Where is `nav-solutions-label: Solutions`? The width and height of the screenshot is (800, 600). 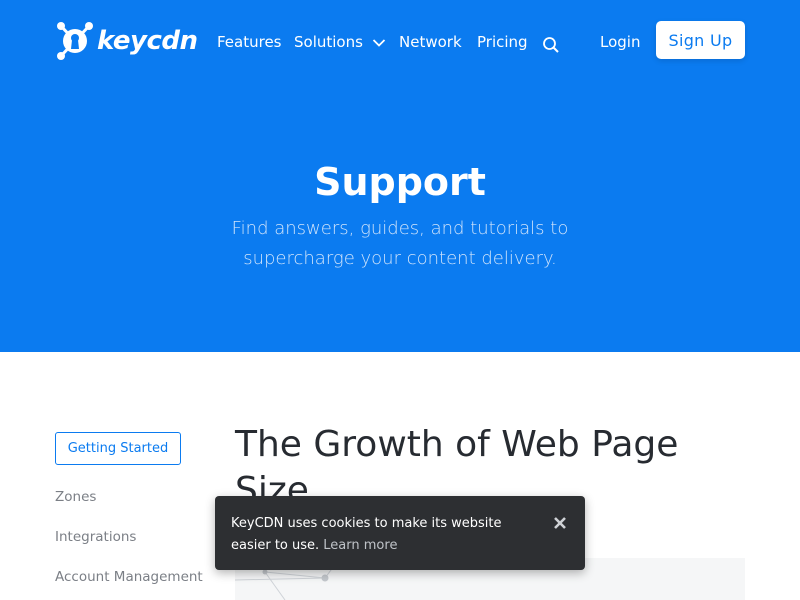 nav-solutions-label: Solutions is located at coordinates (328, 42).